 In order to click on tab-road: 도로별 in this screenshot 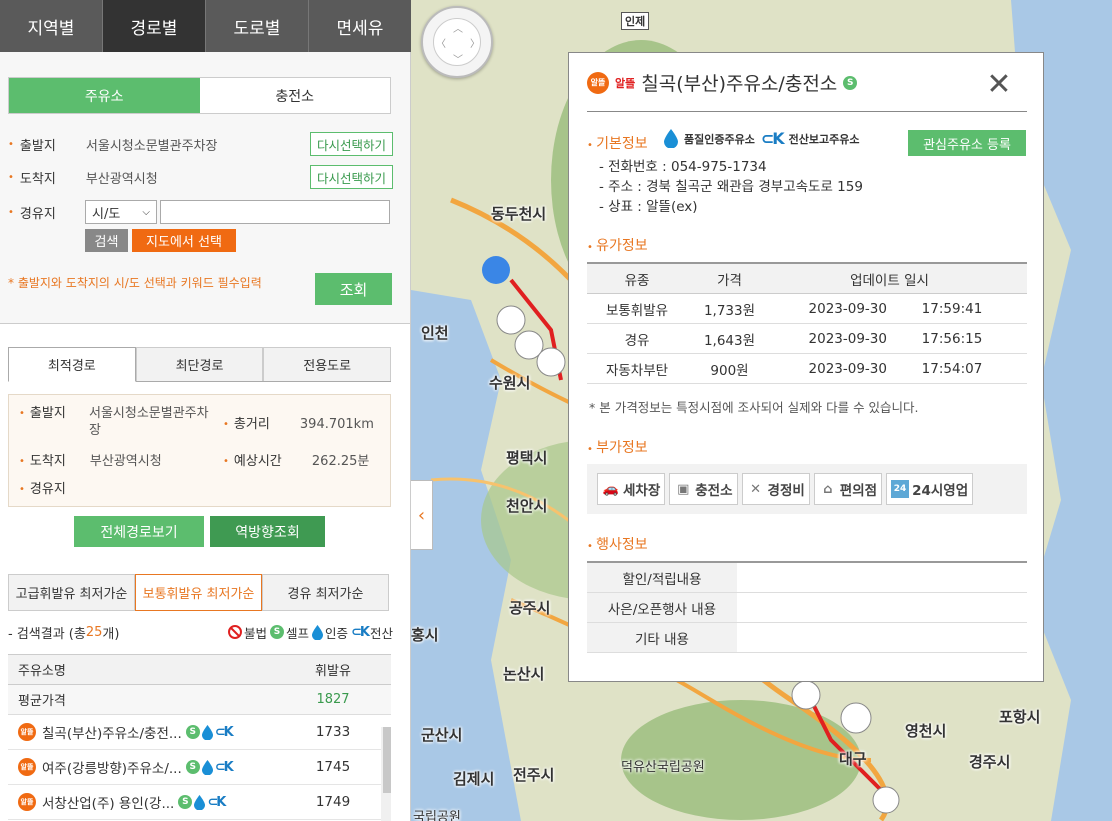, I will do `click(257, 26)`.